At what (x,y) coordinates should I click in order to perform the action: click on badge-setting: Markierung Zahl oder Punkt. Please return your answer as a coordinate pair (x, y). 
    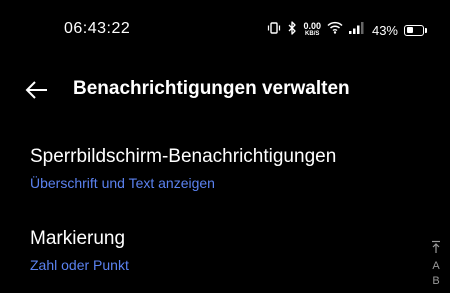
    Looking at the image, I should click on (220, 250).